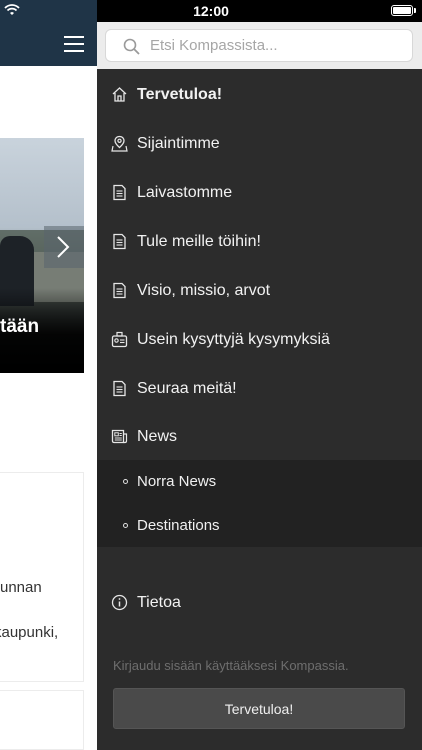  I want to click on info-icon, so click(119, 603).